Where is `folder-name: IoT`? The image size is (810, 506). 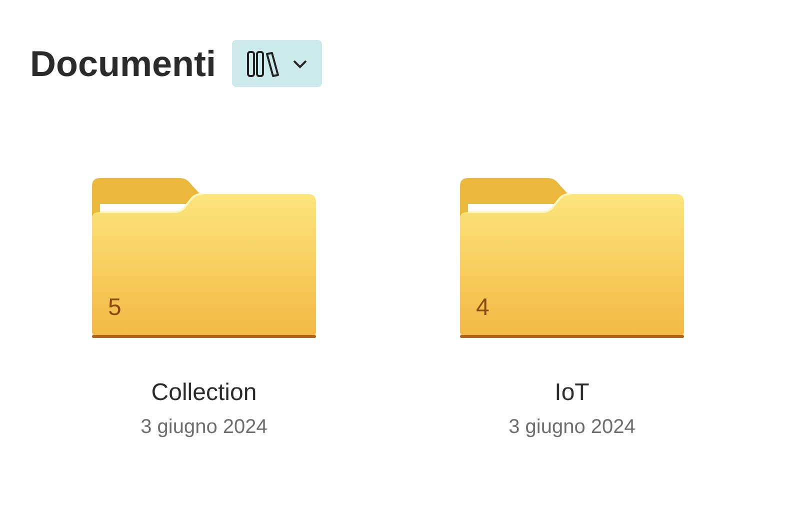
folder-name: IoT is located at coordinates (572, 393).